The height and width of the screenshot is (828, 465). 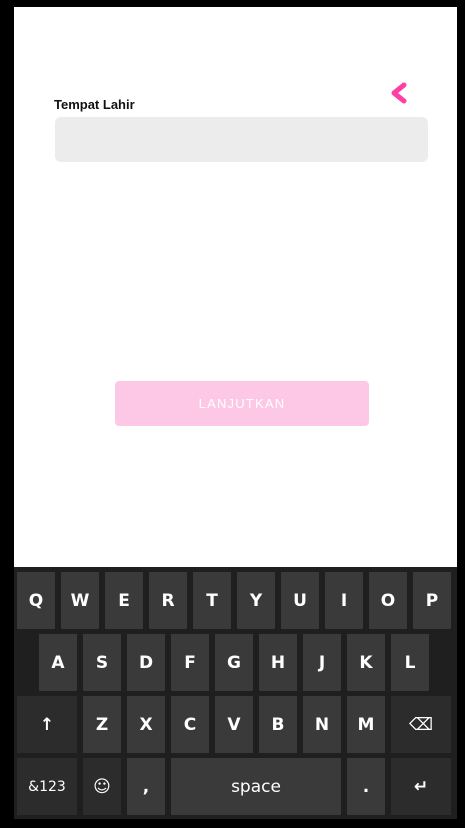 I want to click on key-b: B, so click(x=278, y=724).